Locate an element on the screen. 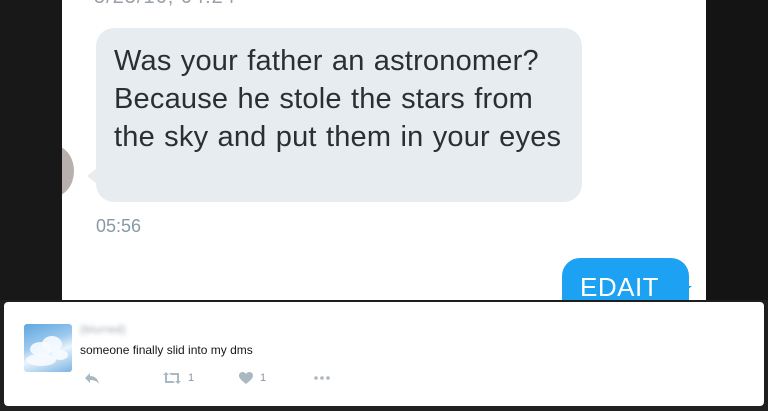  retweet-button: 1 is located at coordinates (178, 378).